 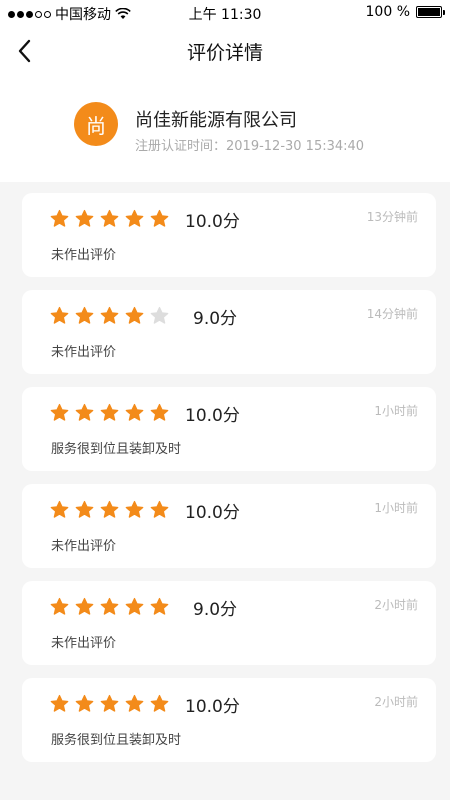 I want to click on company-header: 尚 尚佳新能源有限公司 注册认证时间：2019-12-30 15:34:40, so click(x=225, y=129).